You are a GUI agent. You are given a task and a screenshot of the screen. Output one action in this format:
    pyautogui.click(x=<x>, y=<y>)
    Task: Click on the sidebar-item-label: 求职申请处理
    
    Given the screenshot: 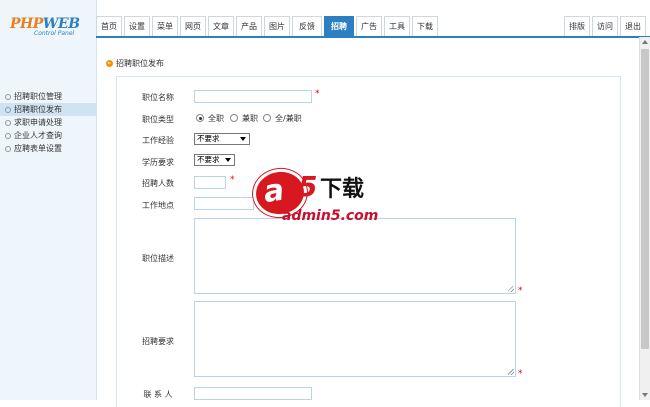 What is the action you would take?
    pyautogui.click(x=38, y=122)
    